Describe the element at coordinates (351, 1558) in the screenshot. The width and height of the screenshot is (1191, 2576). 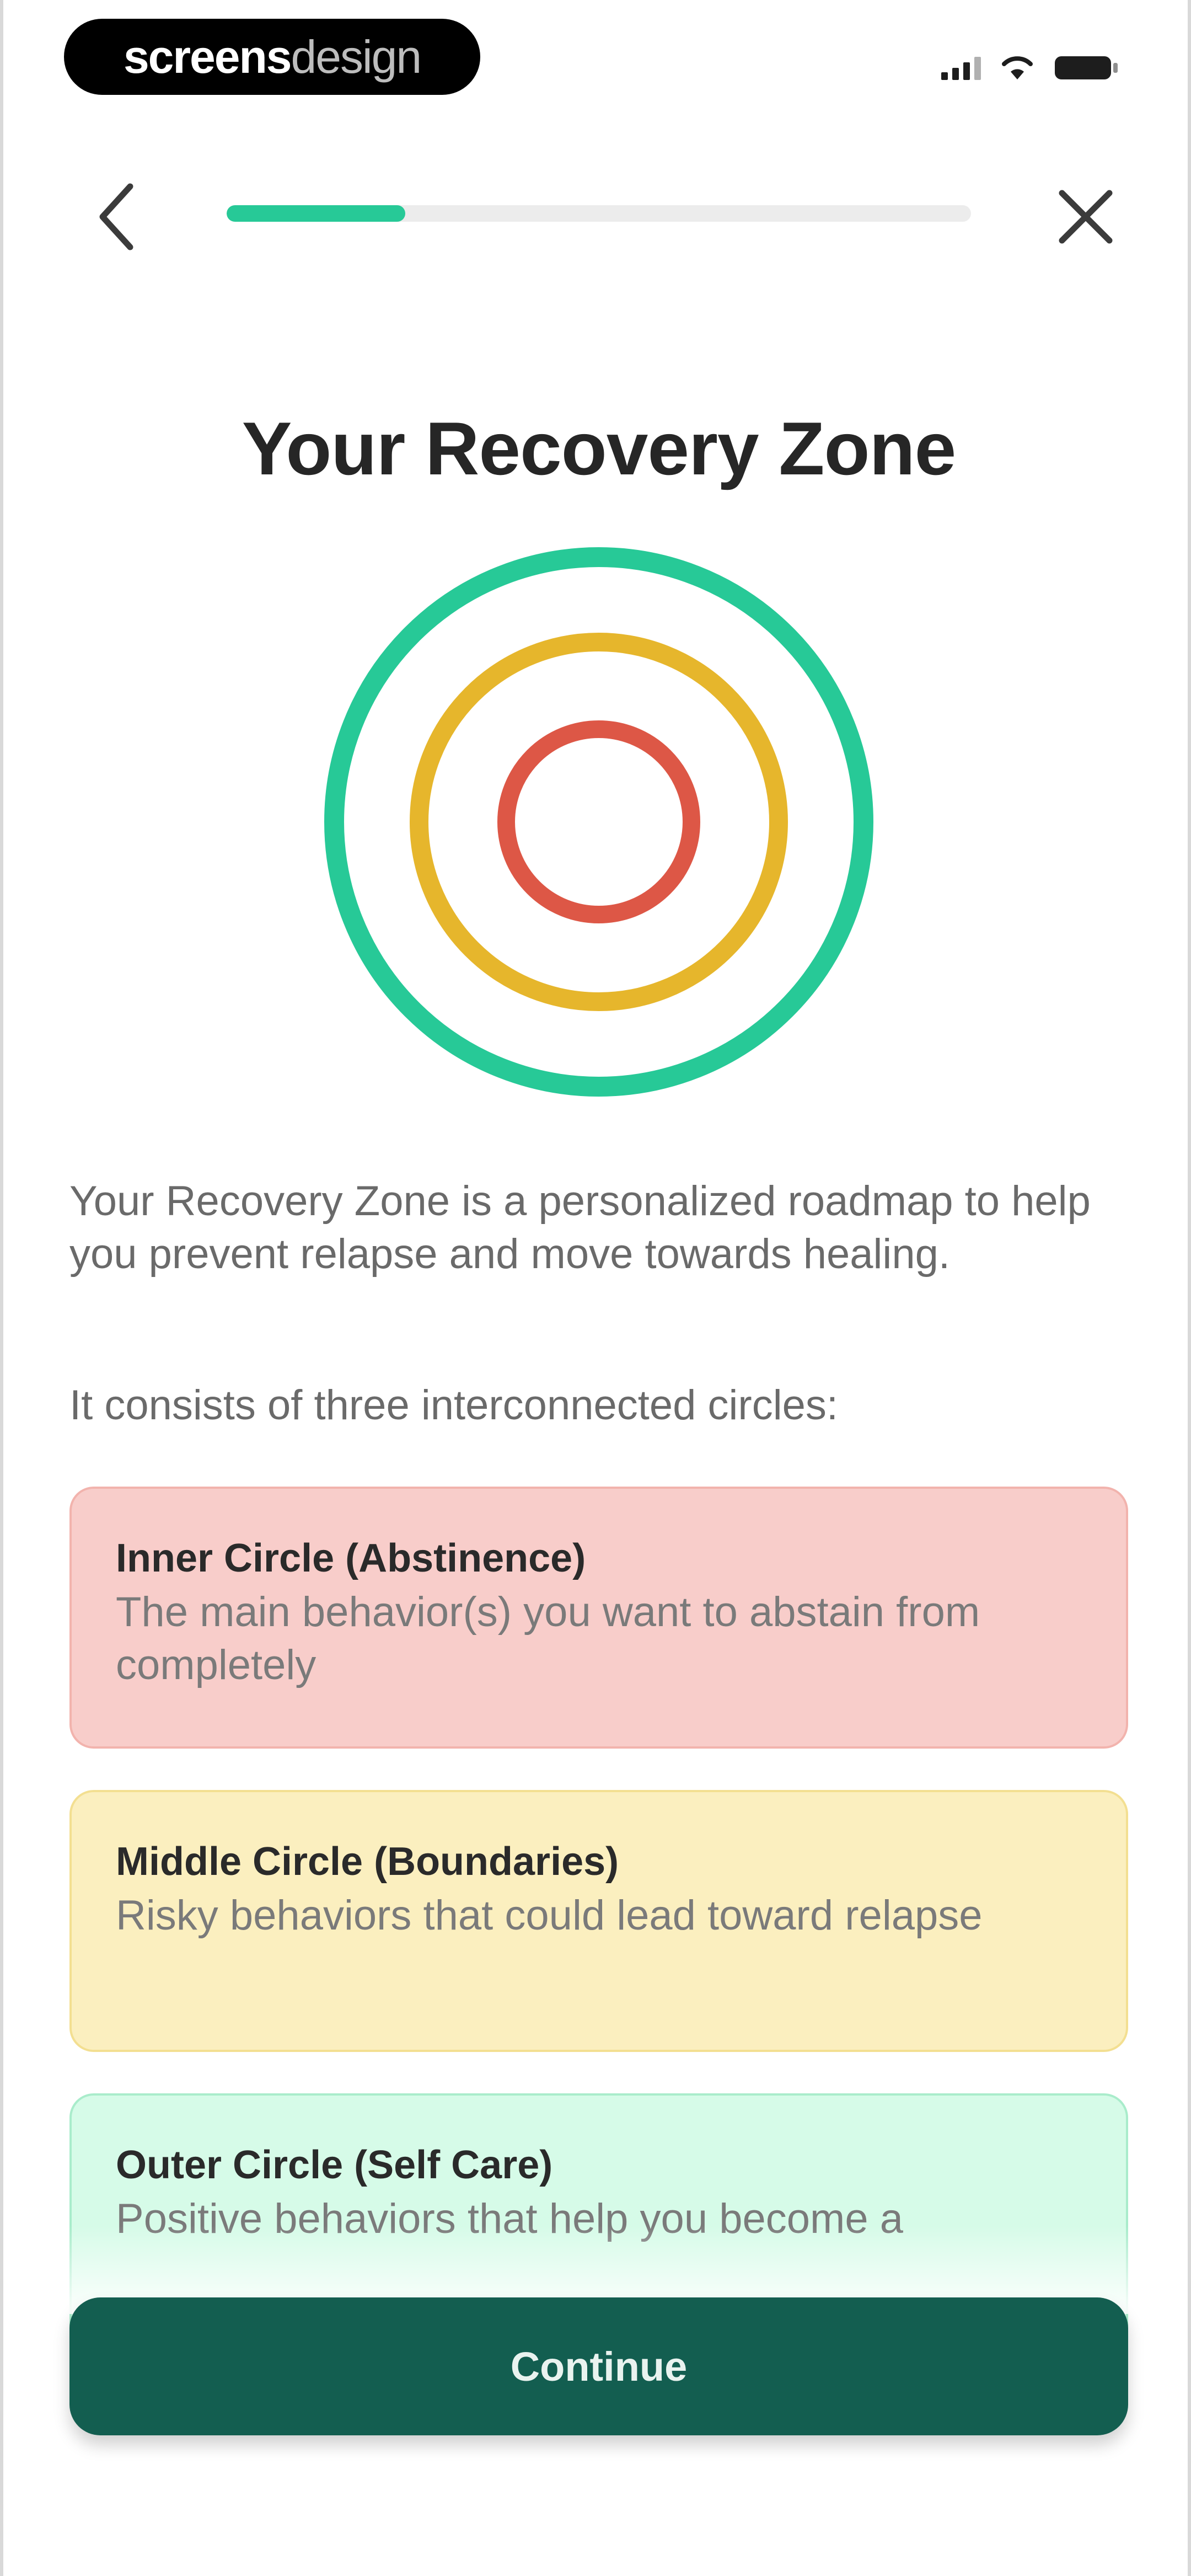
I see `card-title: Inner Circle (Abstinence)` at that location.